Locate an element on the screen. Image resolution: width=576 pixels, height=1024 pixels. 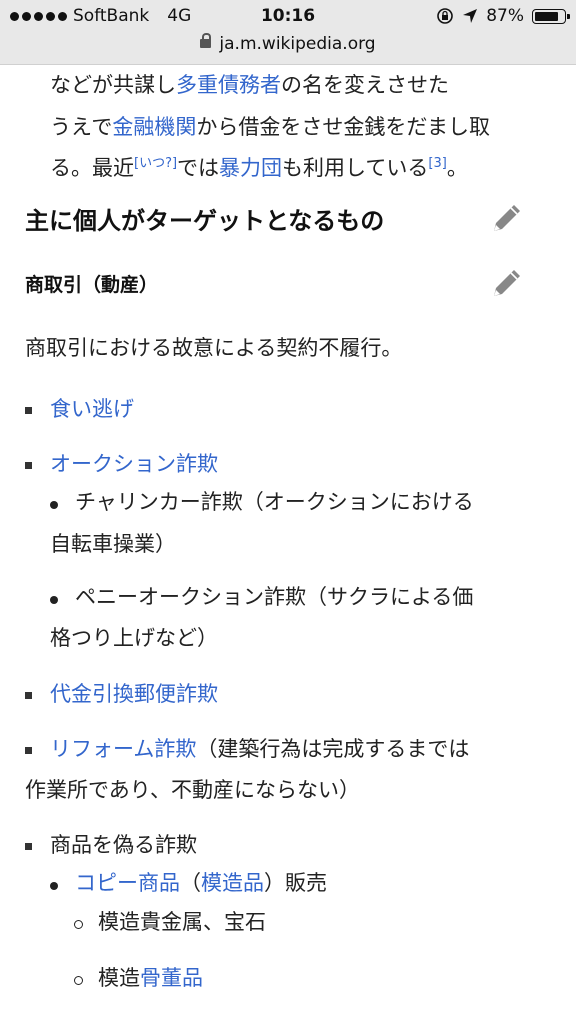
battery-icon is located at coordinates (551, 16).